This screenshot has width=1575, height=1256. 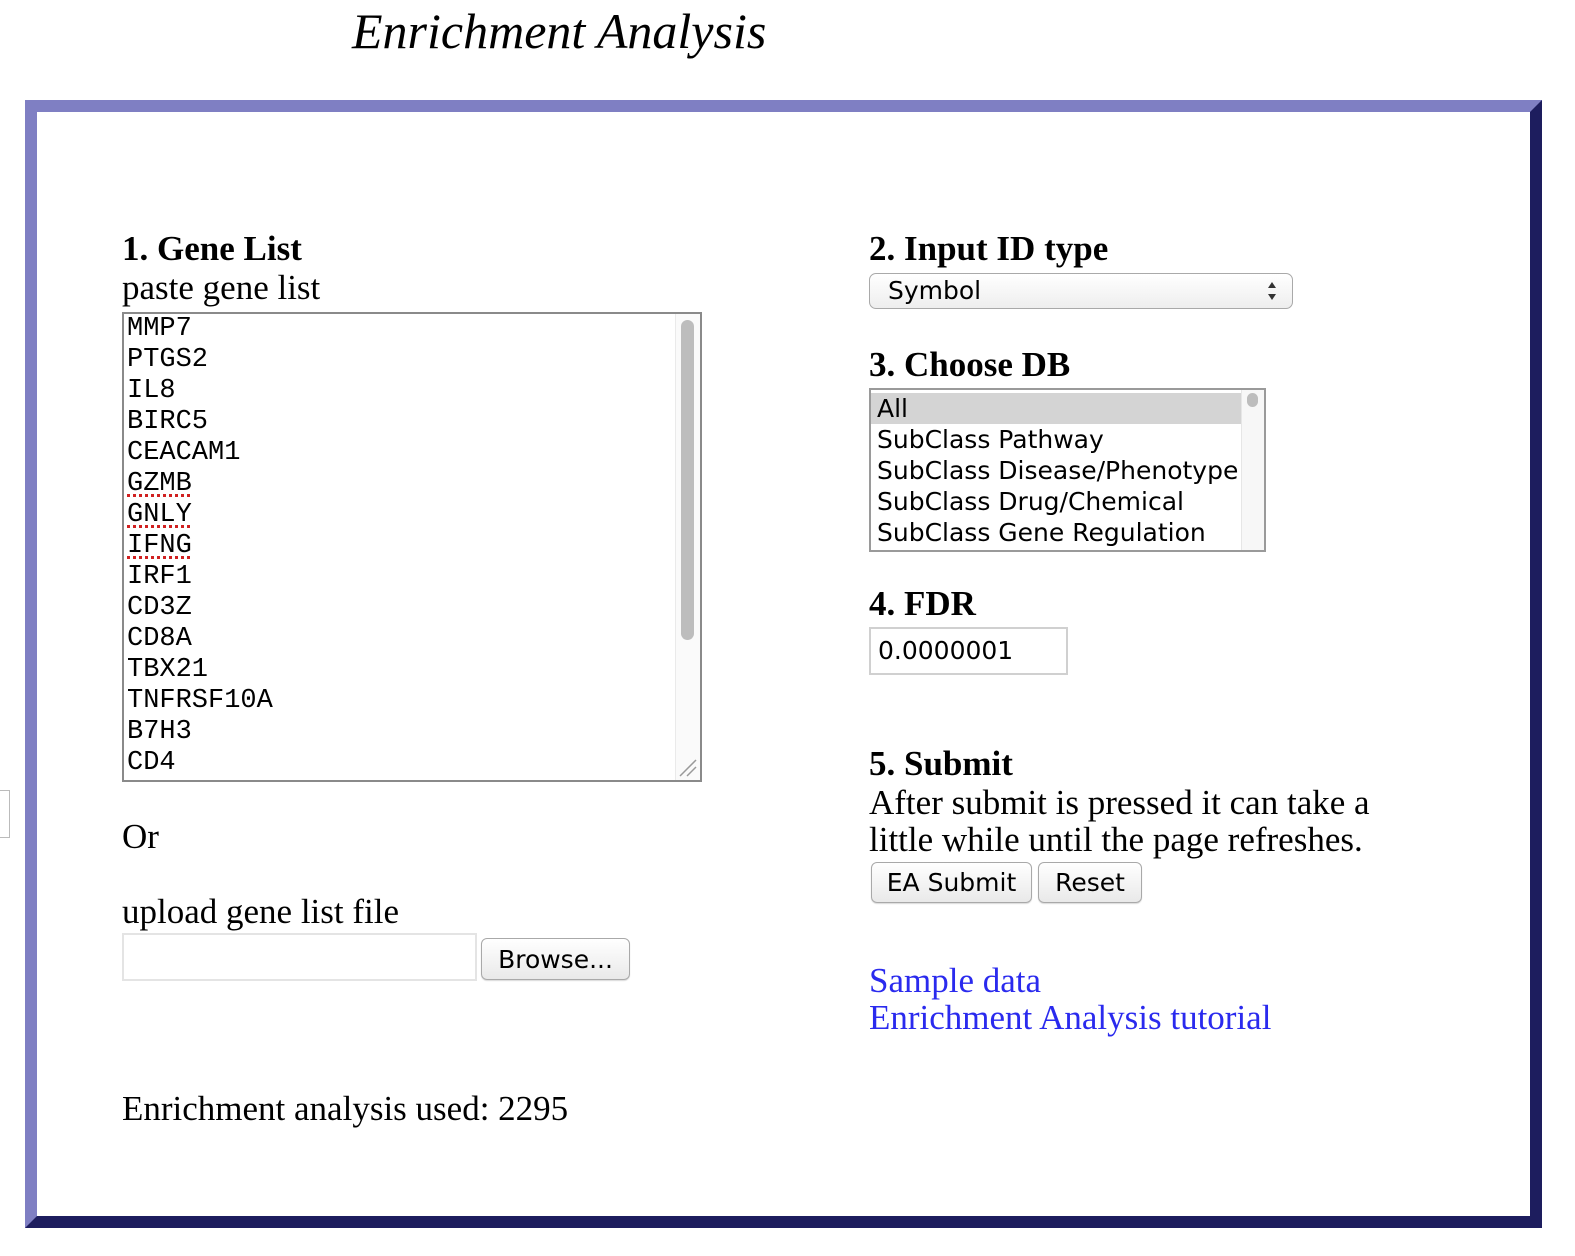 I want to click on gene-line: BIRC5, so click(x=200, y=422).